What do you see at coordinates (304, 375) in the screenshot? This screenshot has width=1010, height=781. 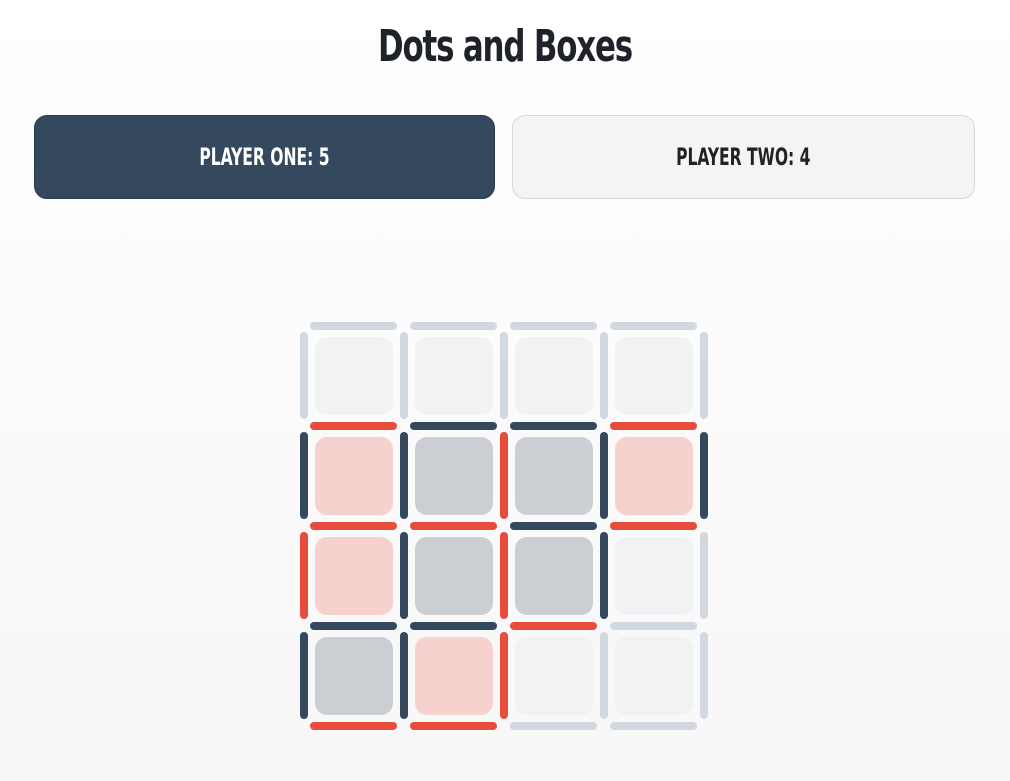 I see `v-line-r0-c0` at bounding box center [304, 375].